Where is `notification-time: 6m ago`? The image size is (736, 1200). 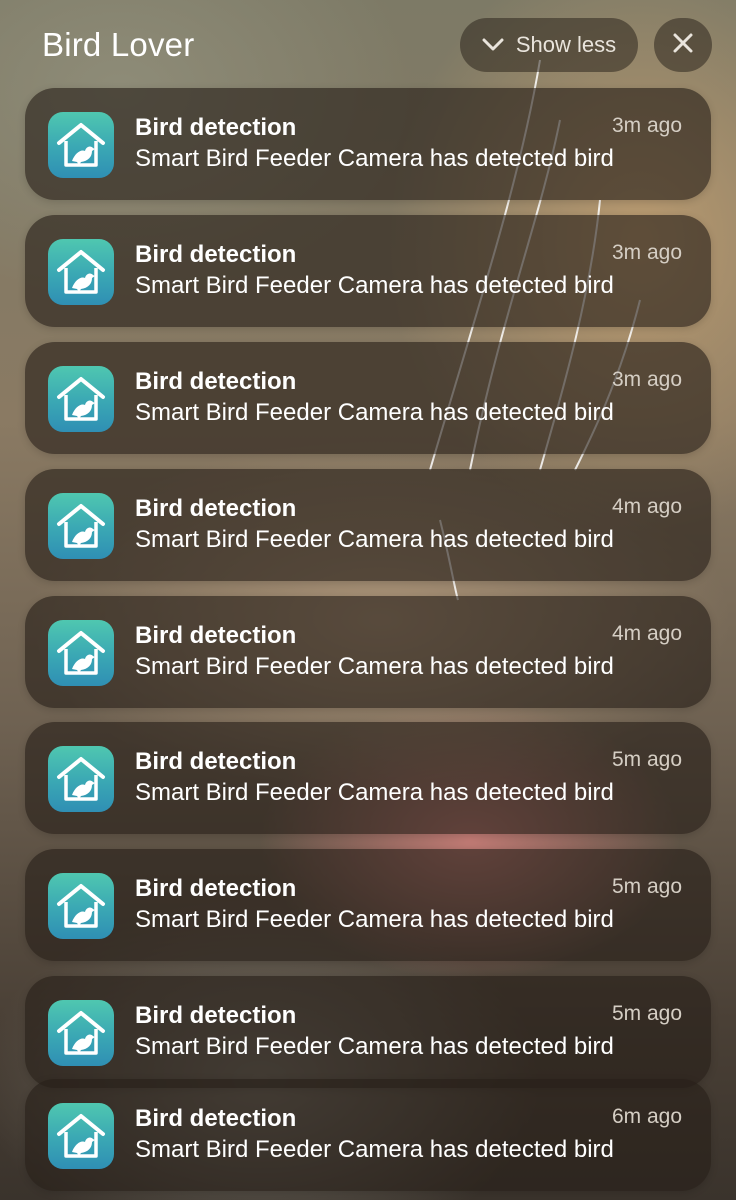
notification-time: 6m ago is located at coordinates (646, 1116).